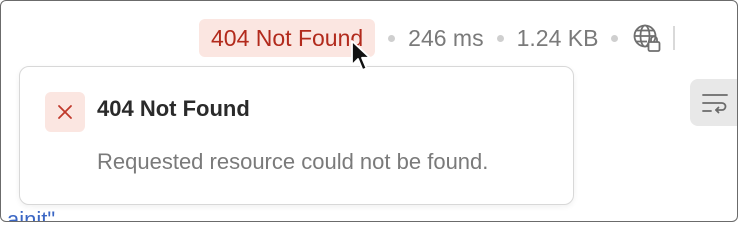 Image resolution: width=738 pixels, height=240 pixels. I want to click on text-wrap-button, so click(713, 102).